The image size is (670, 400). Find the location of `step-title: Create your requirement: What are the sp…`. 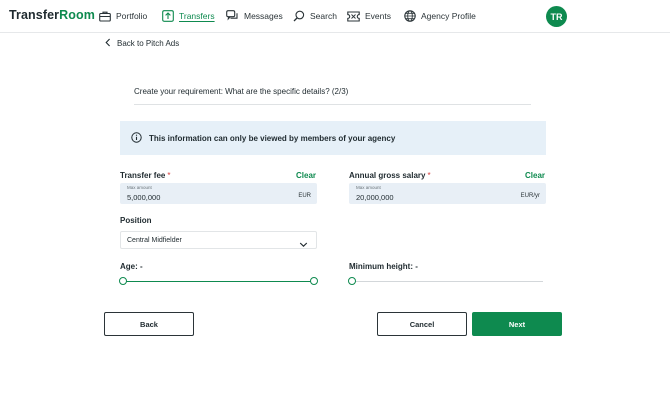

step-title: Create your requirement: What are the sp… is located at coordinates (241, 91).